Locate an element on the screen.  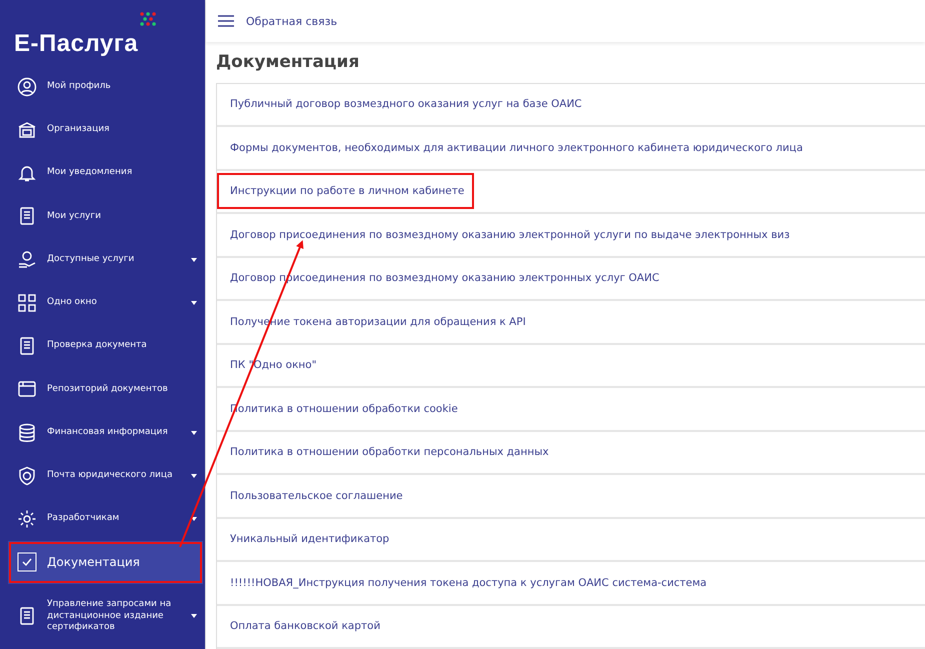
shield-icon is located at coordinates (27, 476).